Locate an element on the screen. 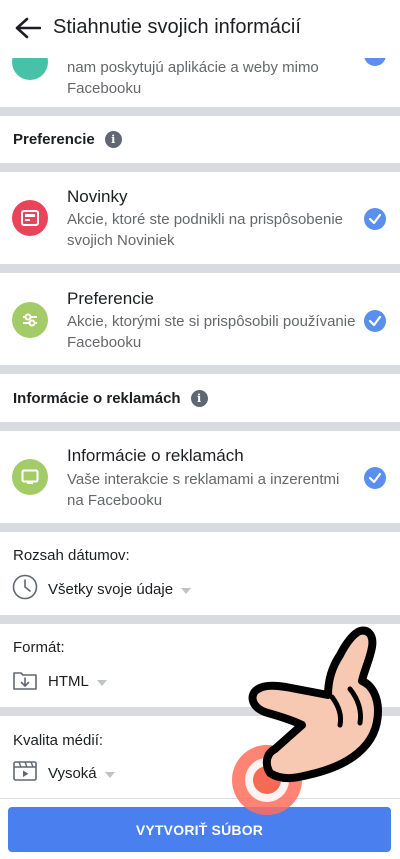  media-quality-label: Kvalita médií: is located at coordinates (58, 740).